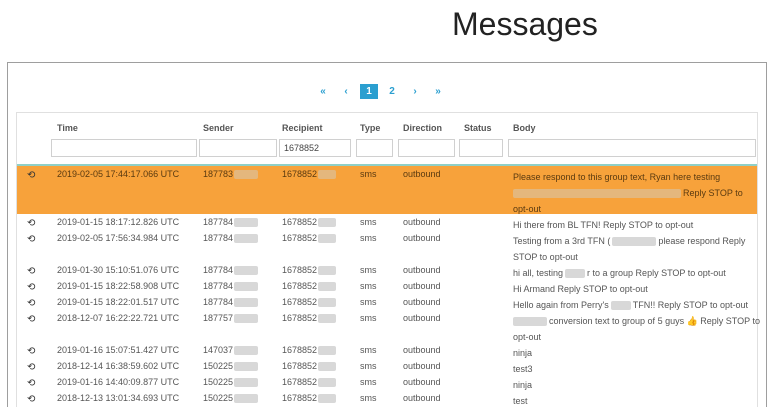 The height and width of the screenshot is (407, 768). I want to click on last-page-button: », so click(438, 91).